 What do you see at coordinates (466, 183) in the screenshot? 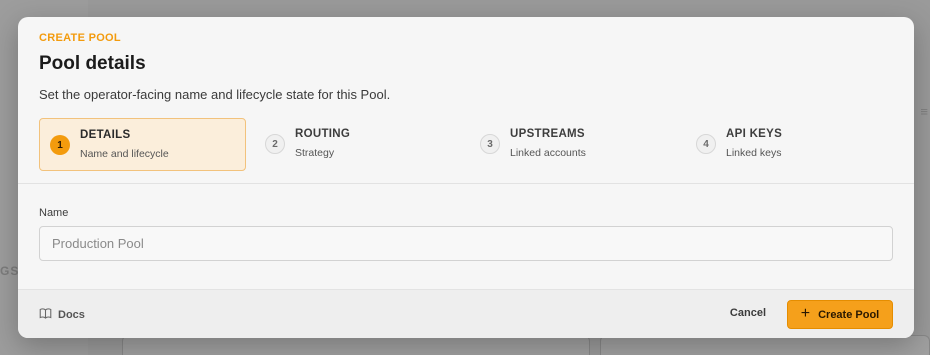
I see `section-divider` at bounding box center [466, 183].